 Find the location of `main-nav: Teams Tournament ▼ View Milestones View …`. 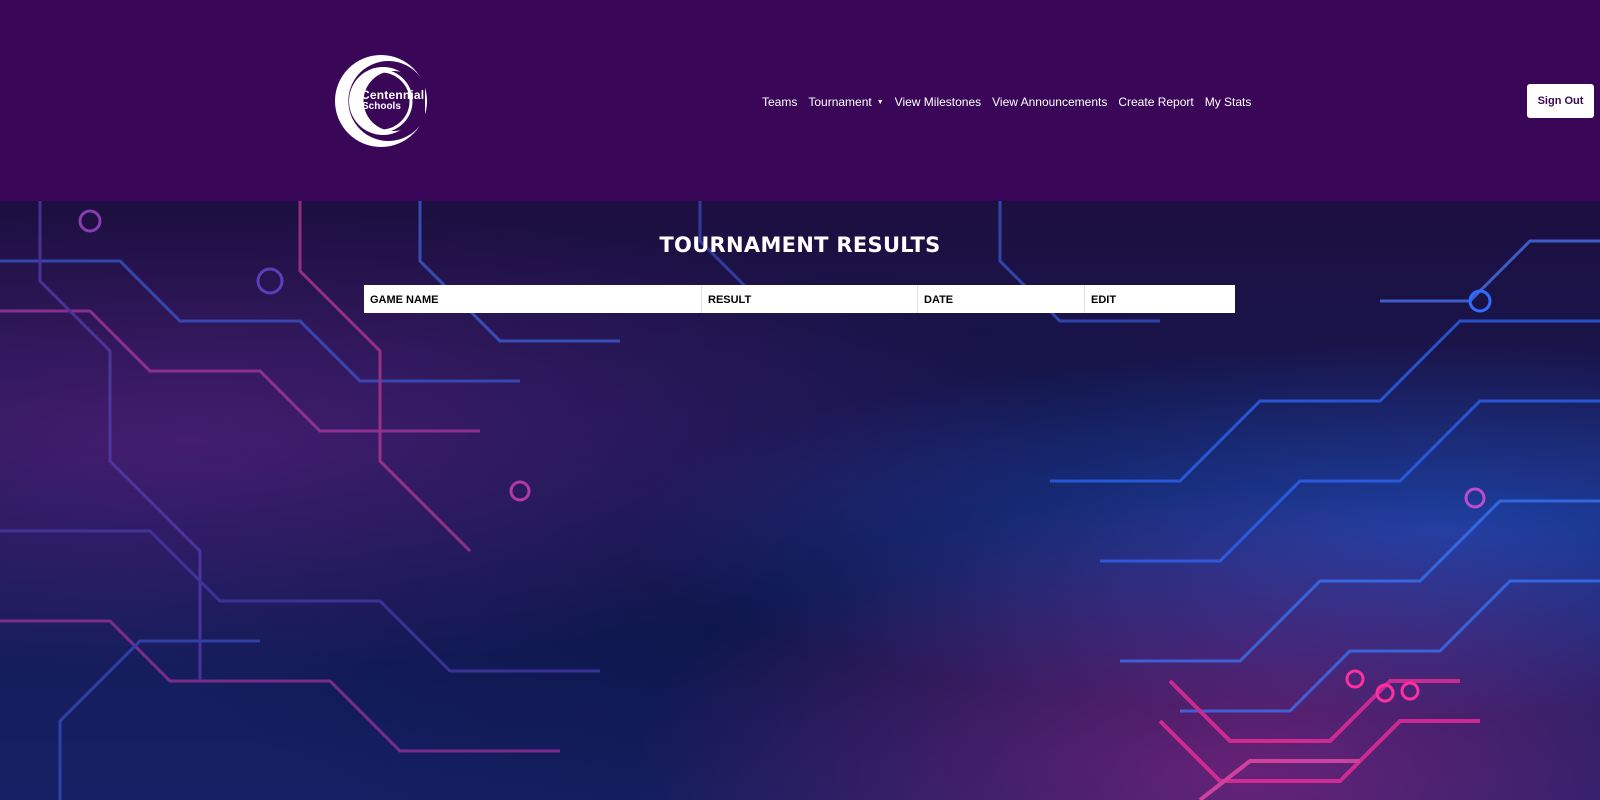

main-nav: Teams Tournament ▼ View Milestones View … is located at coordinates (1012, 102).